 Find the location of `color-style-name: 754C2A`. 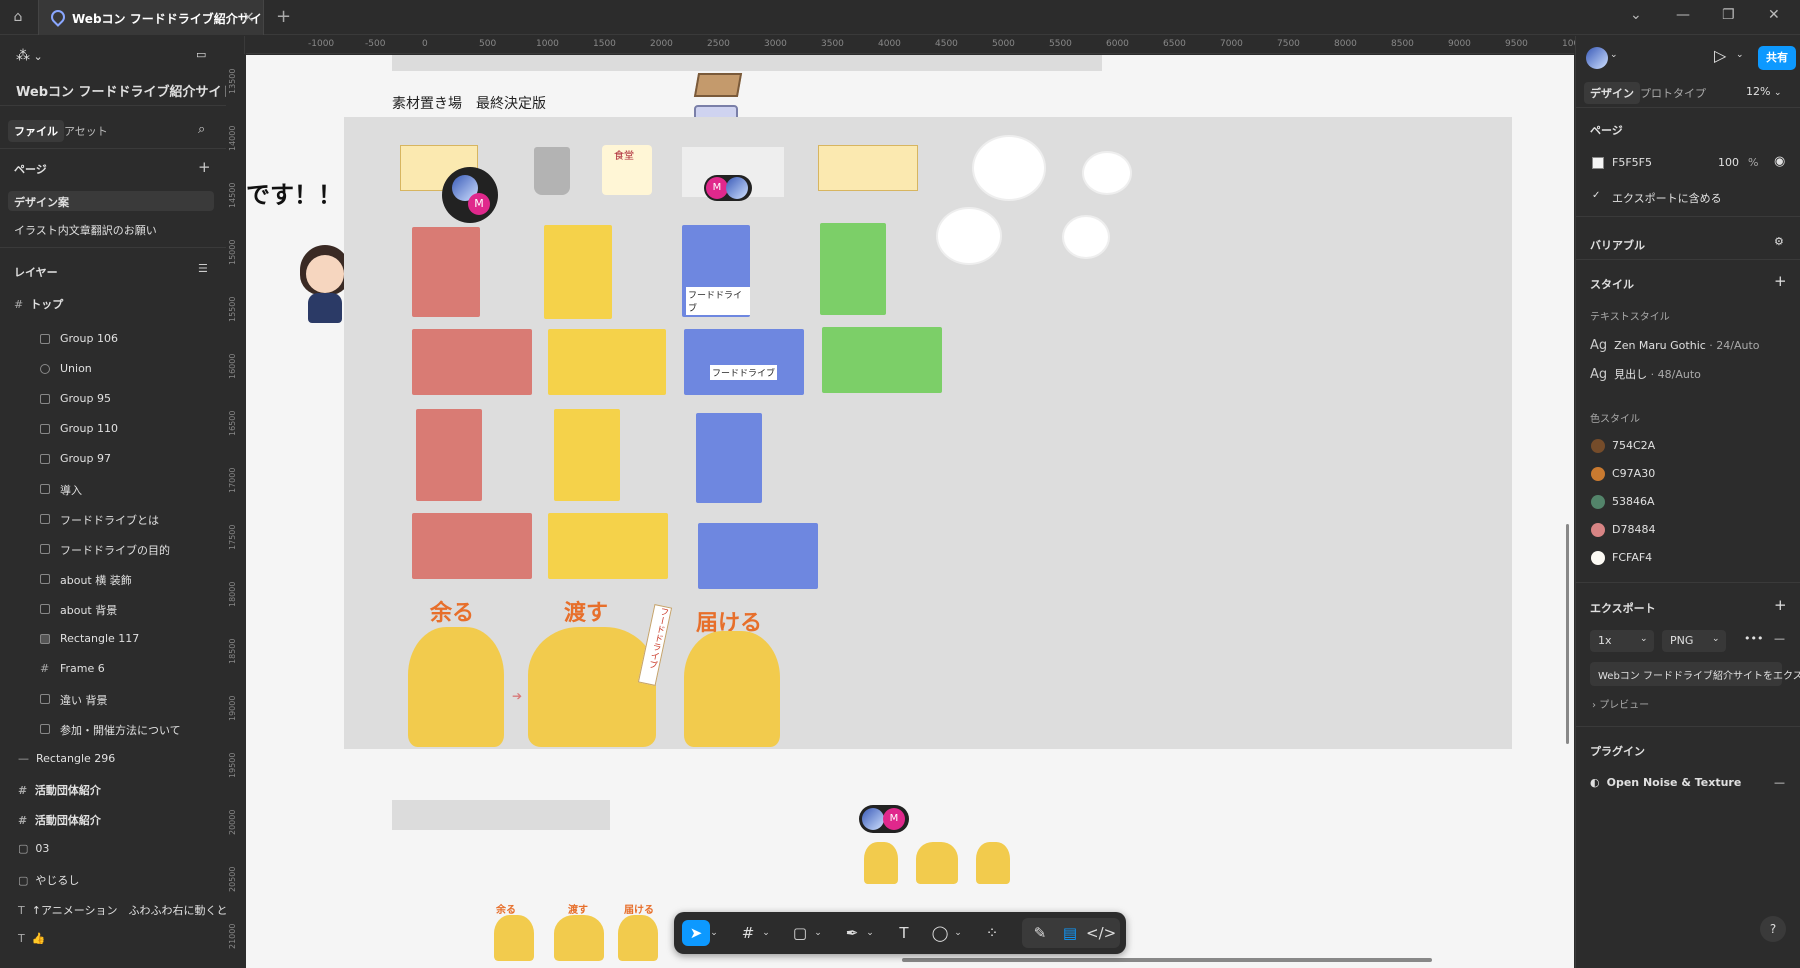

color-style-name: 754C2A is located at coordinates (1633, 445).